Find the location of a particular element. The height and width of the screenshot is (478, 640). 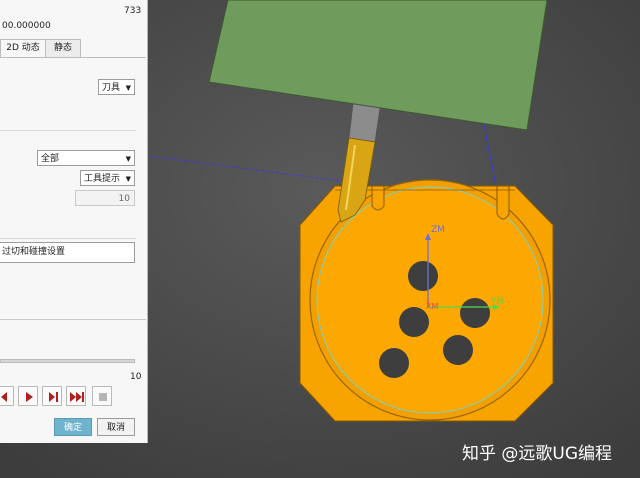

tool-display-value: 刀具 is located at coordinates (111, 88).